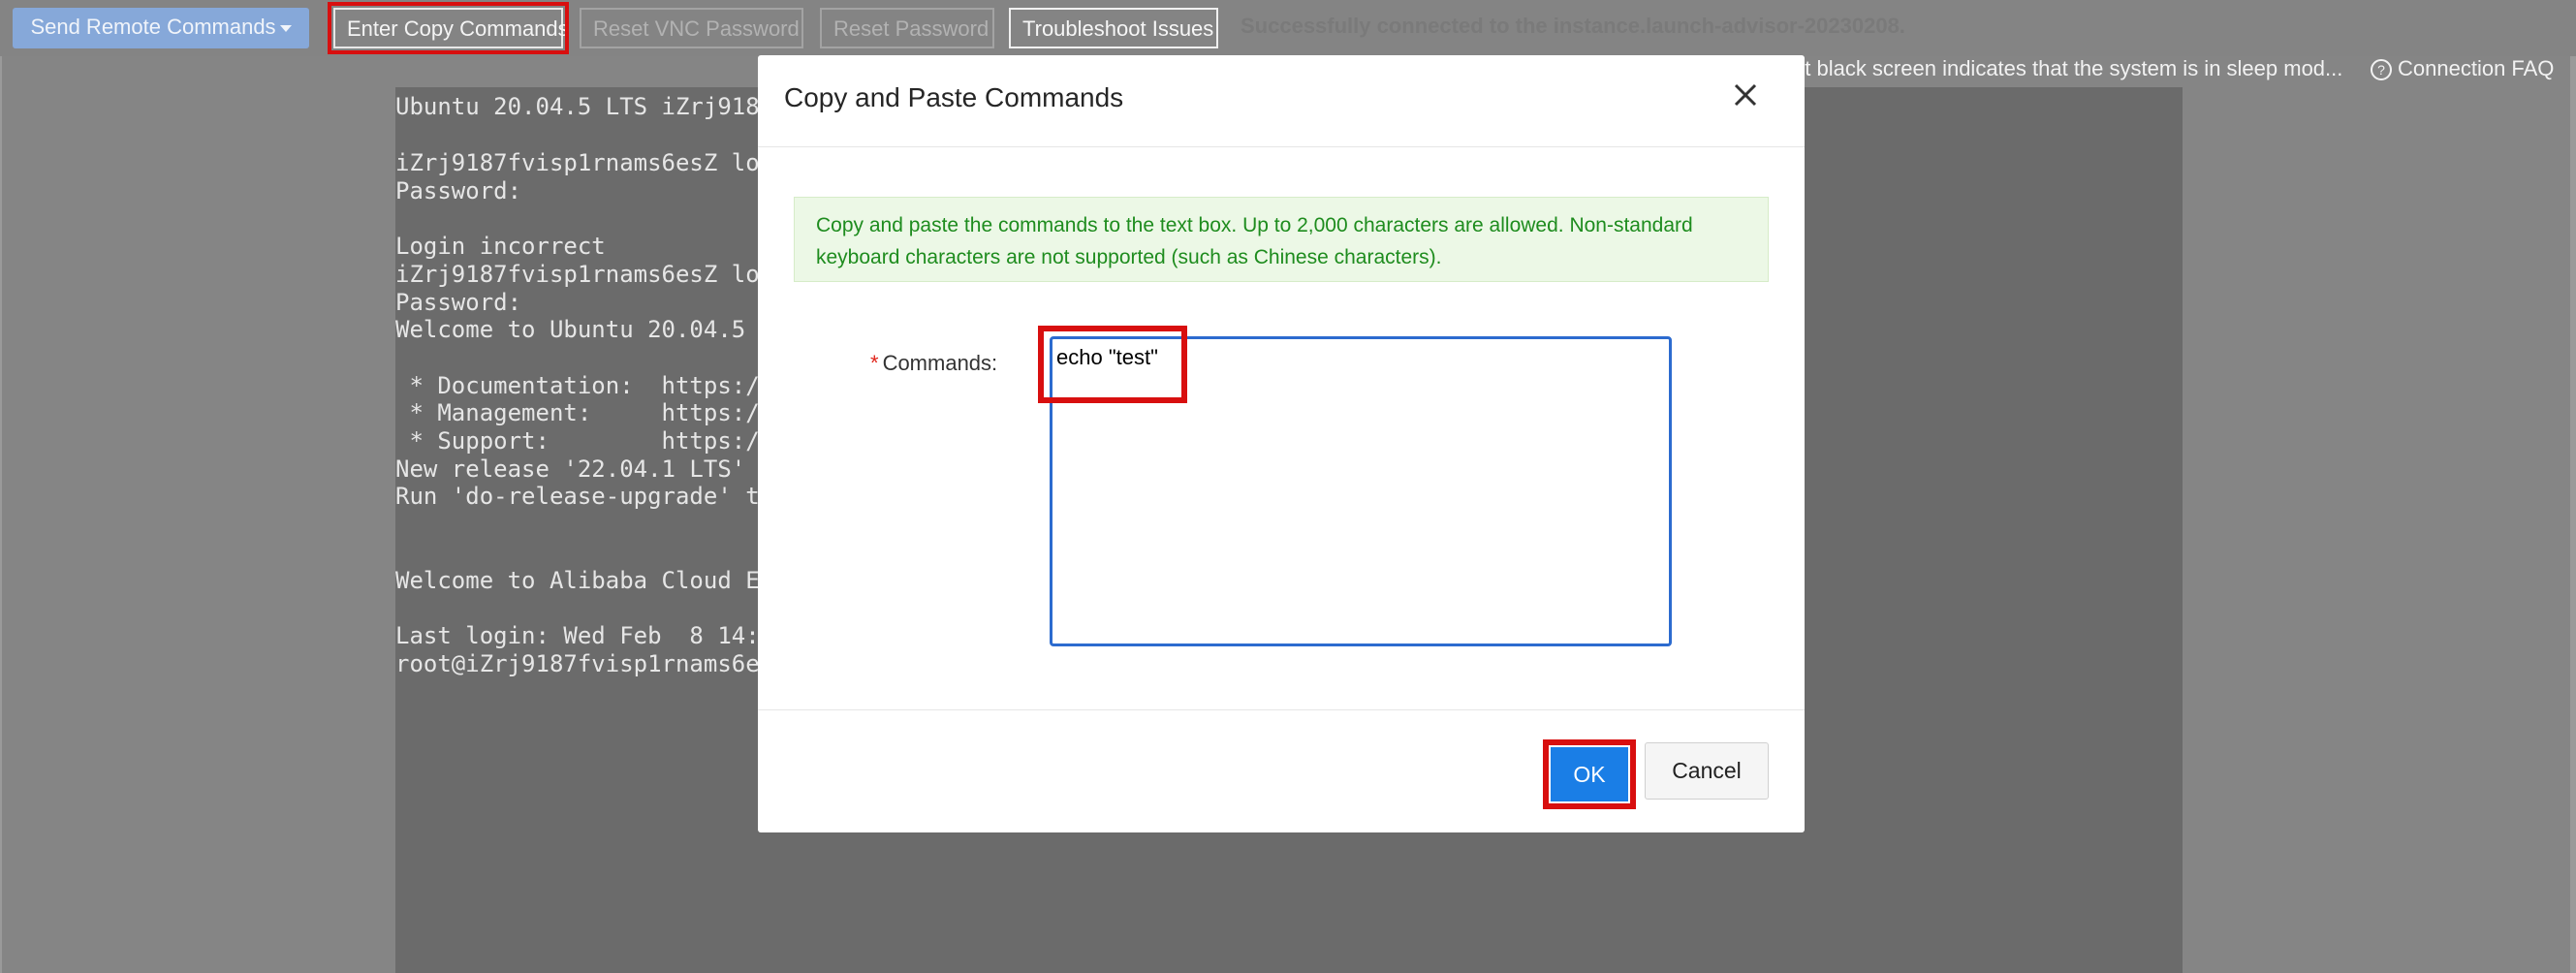  Describe the element at coordinates (577, 441) in the screenshot. I see `terminal-line: * Support: https:/` at that location.